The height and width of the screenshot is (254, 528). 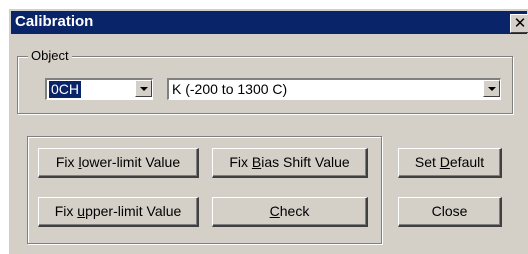 I want to click on set-default-label-pre: Set, so click(x=427, y=162).